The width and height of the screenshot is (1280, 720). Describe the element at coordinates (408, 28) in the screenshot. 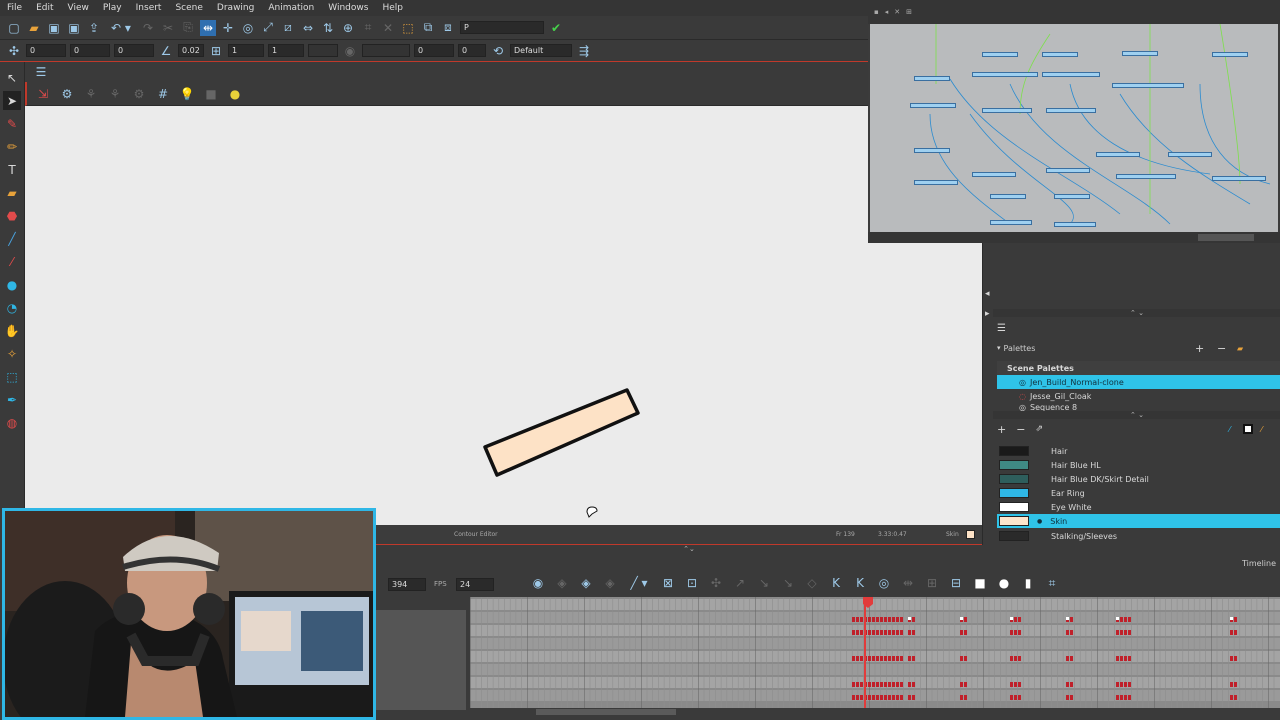

I see `frame-icon: ⬚` at that location.